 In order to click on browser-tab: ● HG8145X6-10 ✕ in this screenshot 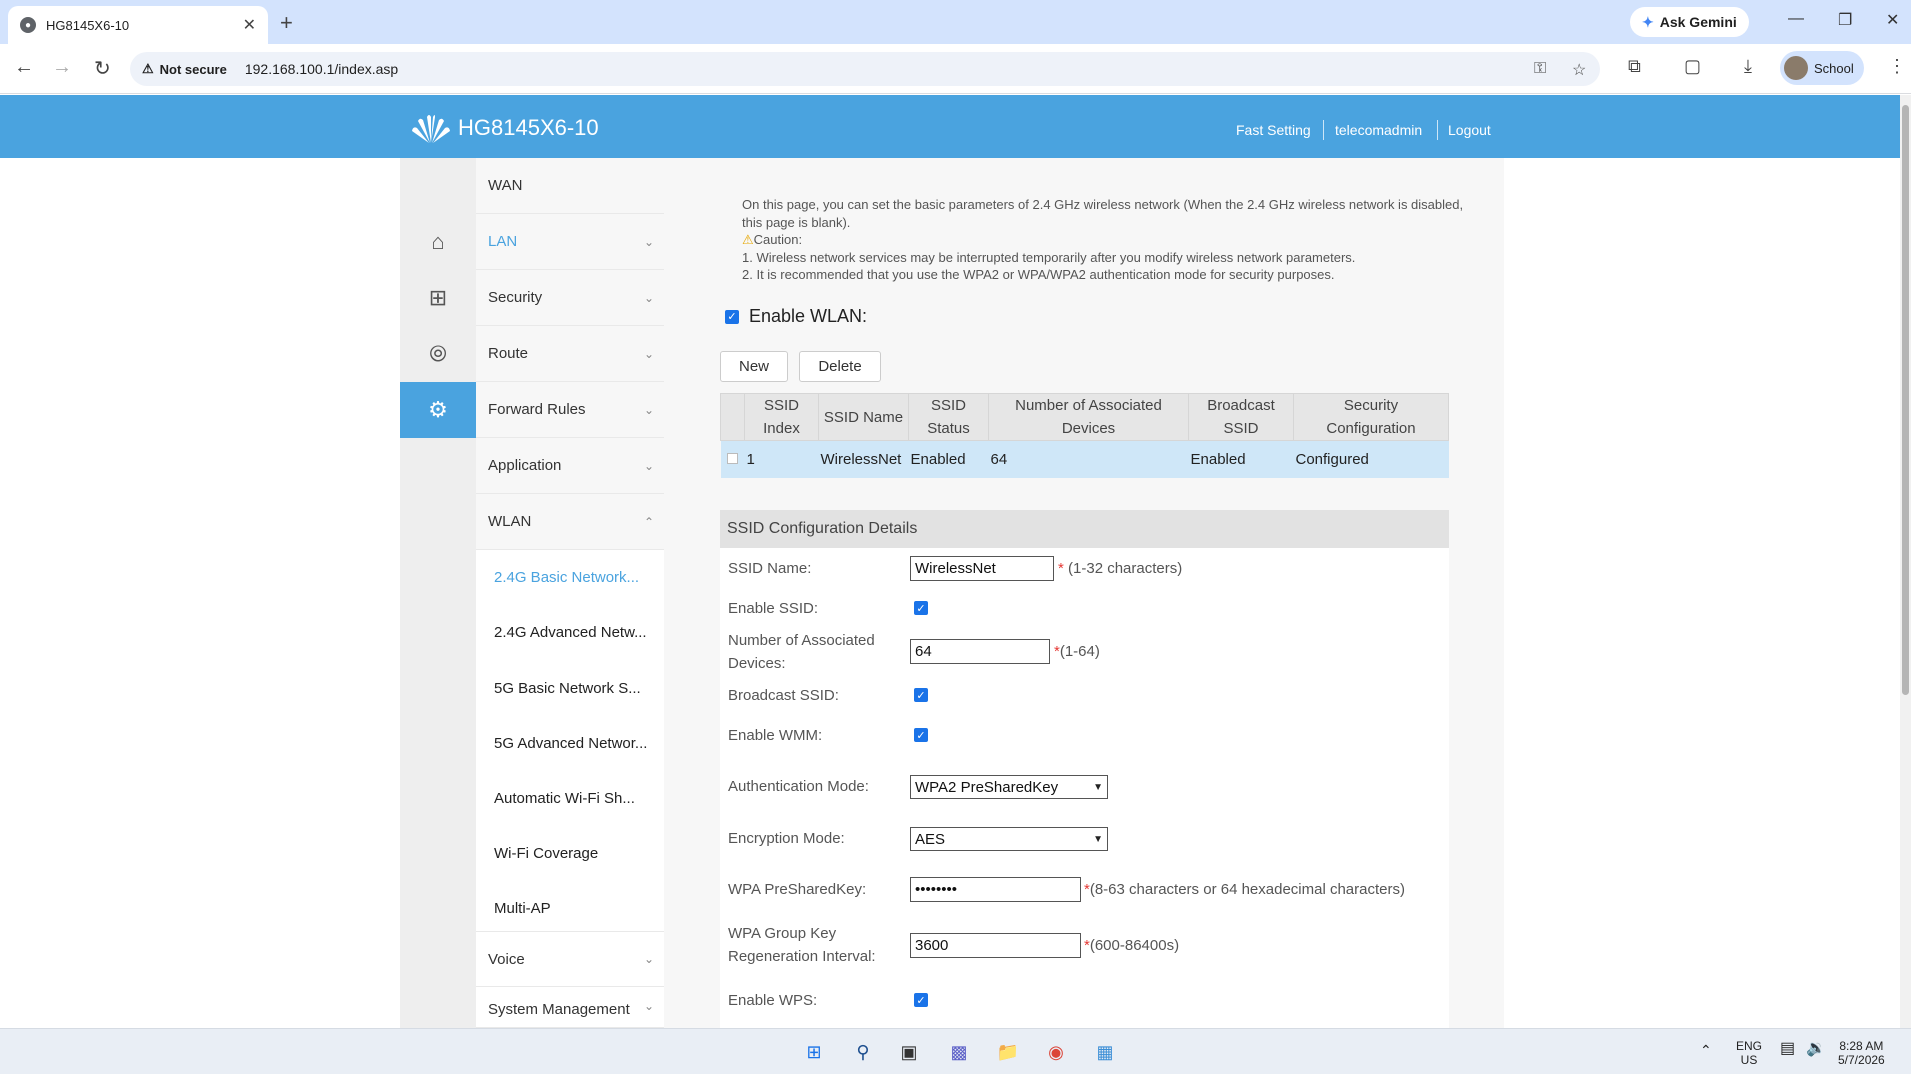, I will do `click(138, 25)`.